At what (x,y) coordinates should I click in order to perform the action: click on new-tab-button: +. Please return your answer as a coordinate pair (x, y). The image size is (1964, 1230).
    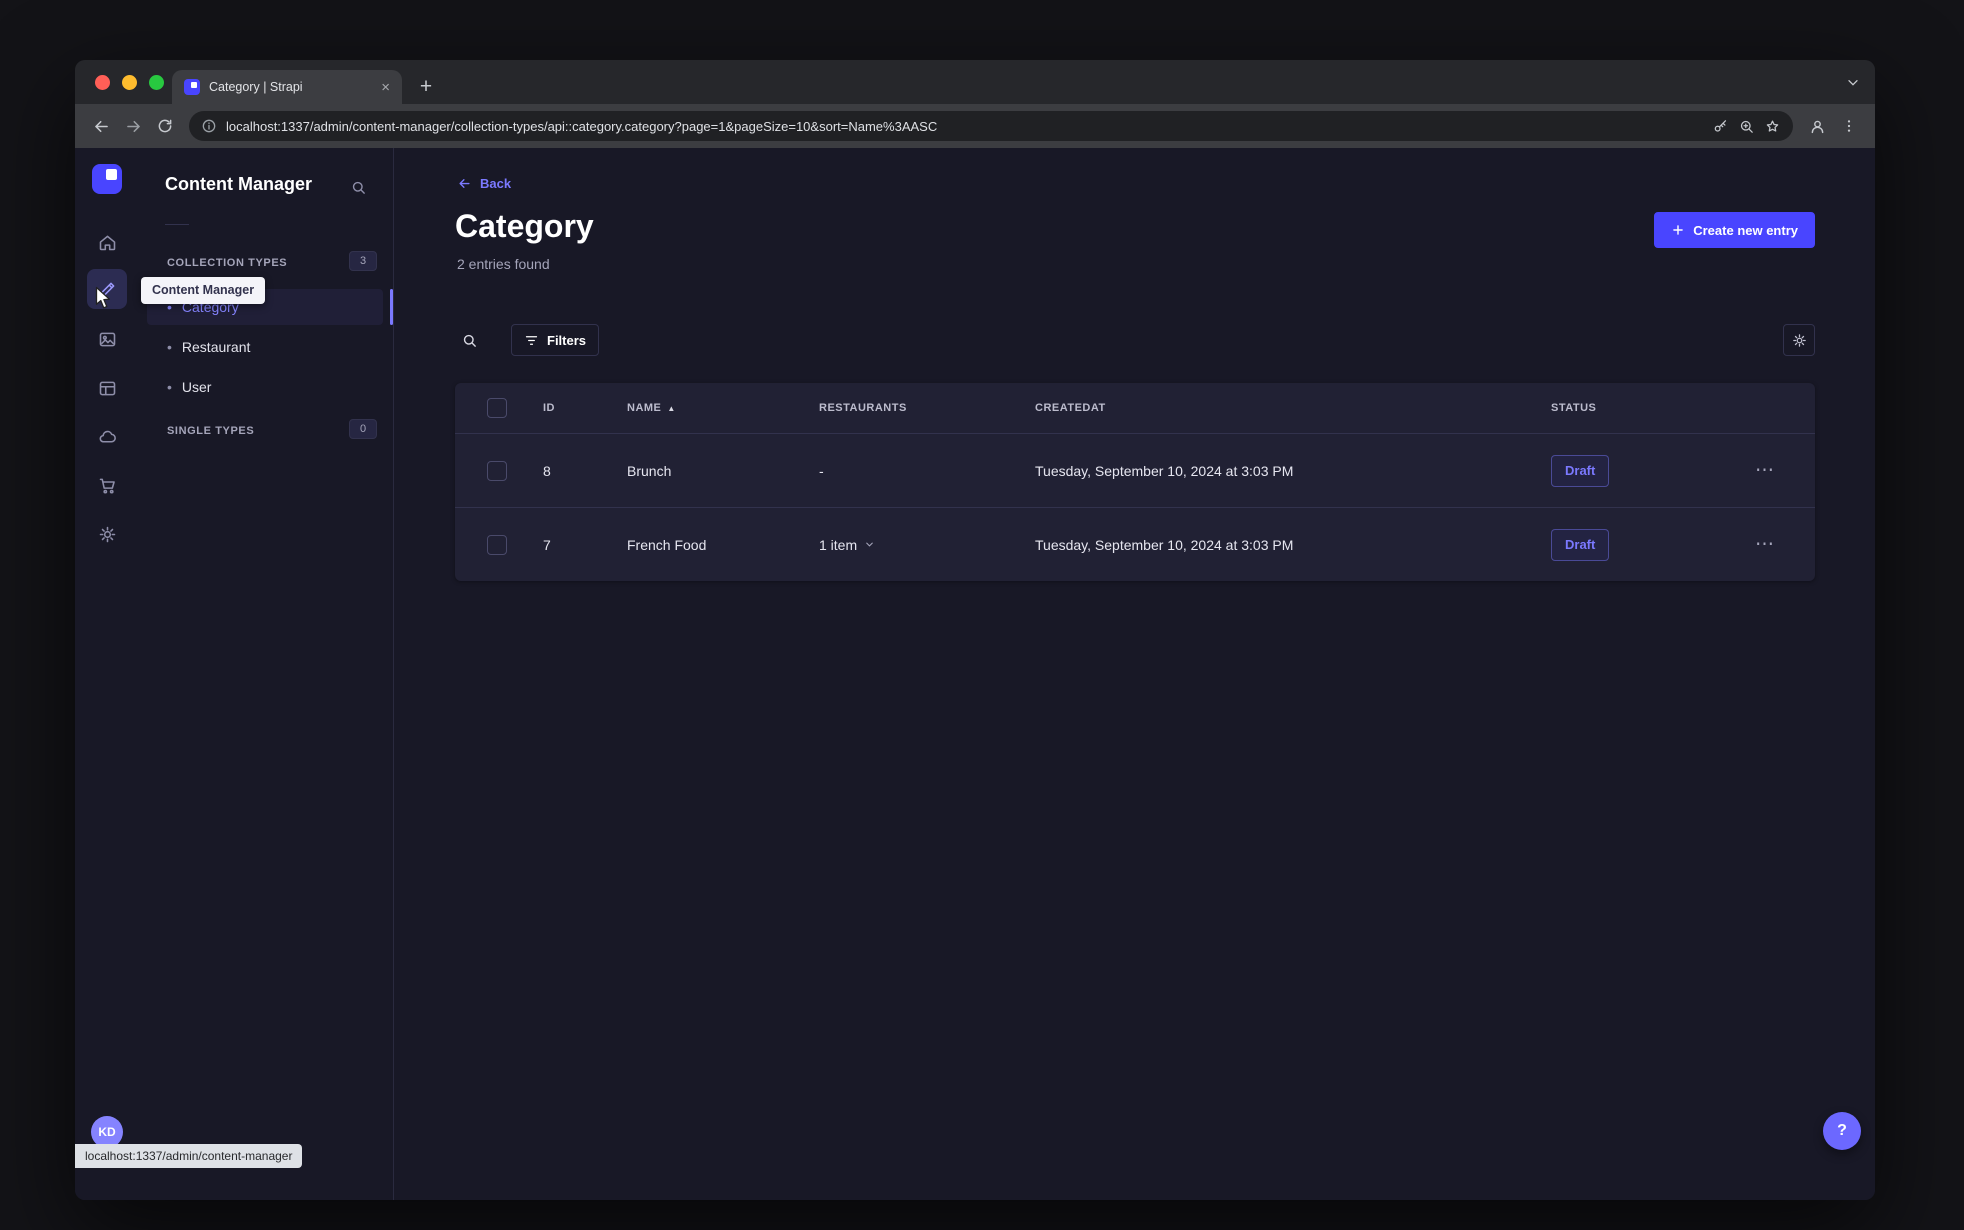
    Looking at the image, I should click on (426, 87).